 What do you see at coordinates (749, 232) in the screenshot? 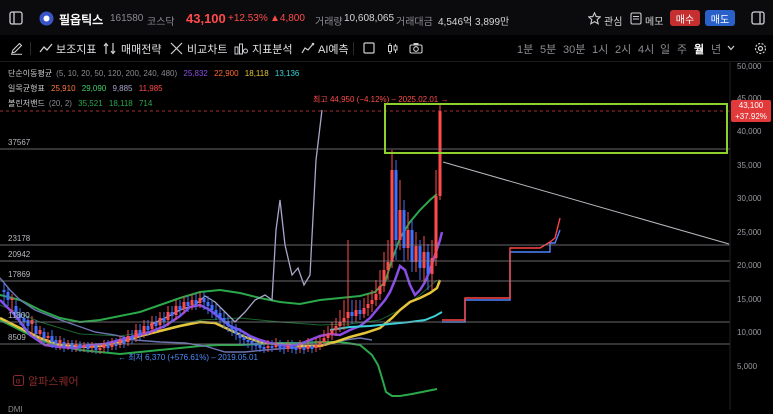
I see `y-axis-label: 25,000` at bounding box center [749, 232].